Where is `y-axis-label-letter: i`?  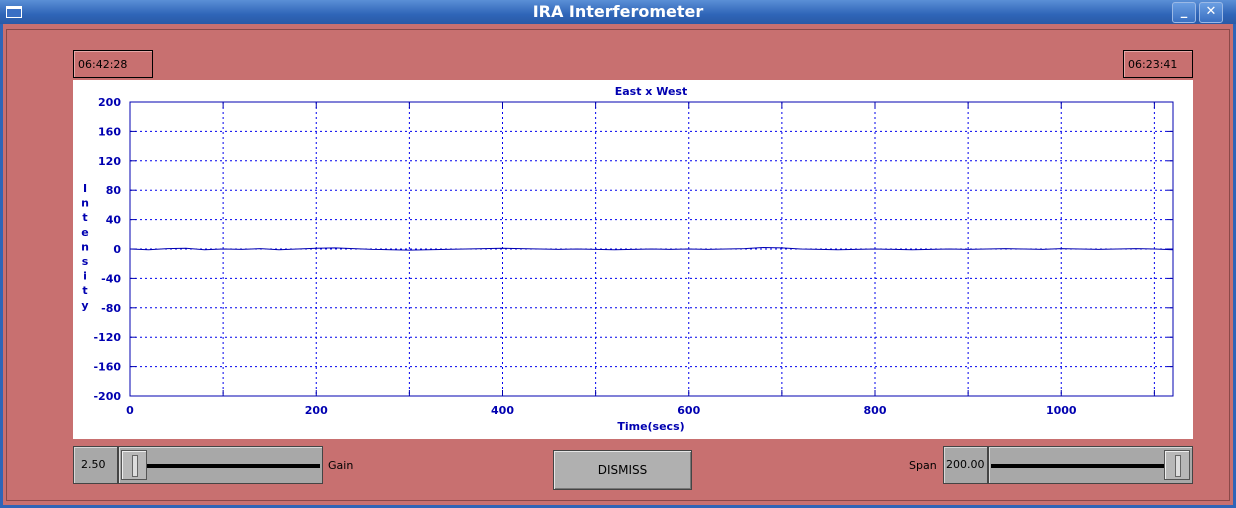 y-axis-label-letter: i is located at coordinates (85, 276).